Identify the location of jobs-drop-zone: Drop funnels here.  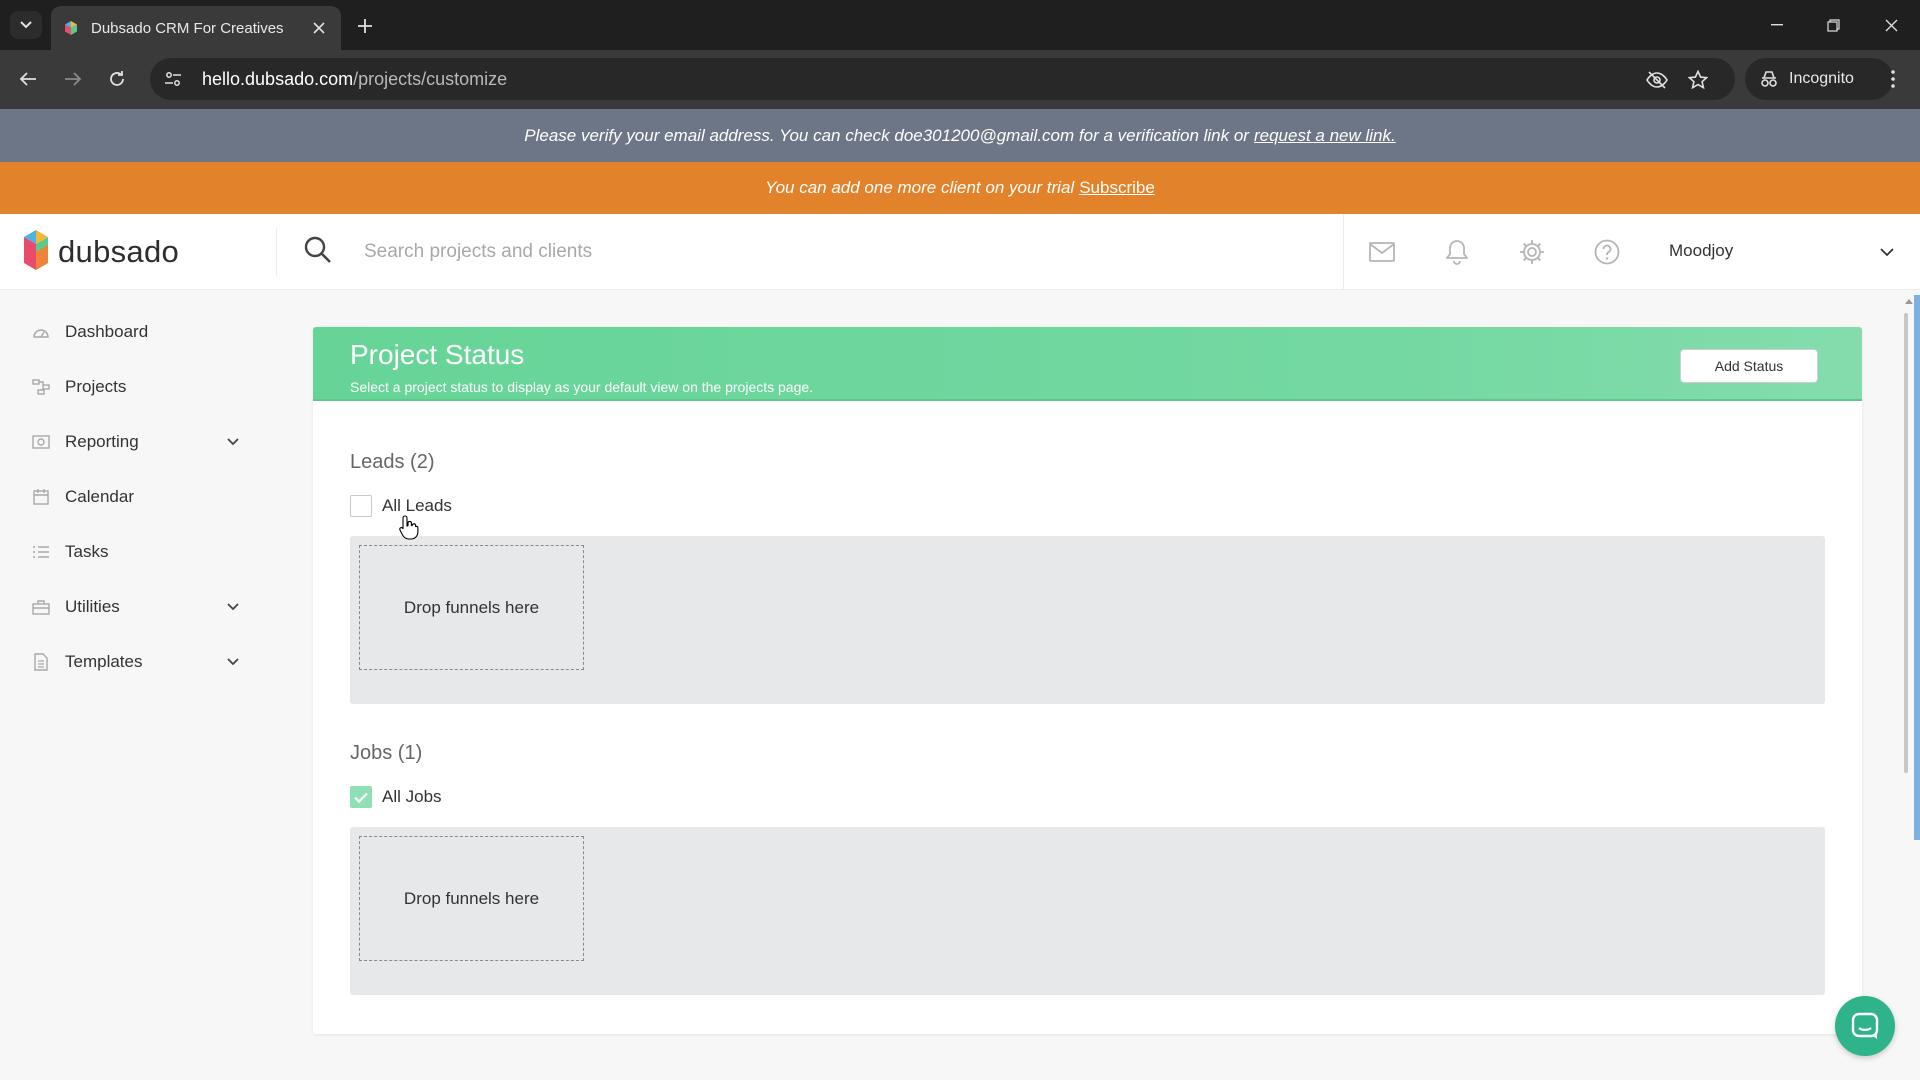
(471, 898).